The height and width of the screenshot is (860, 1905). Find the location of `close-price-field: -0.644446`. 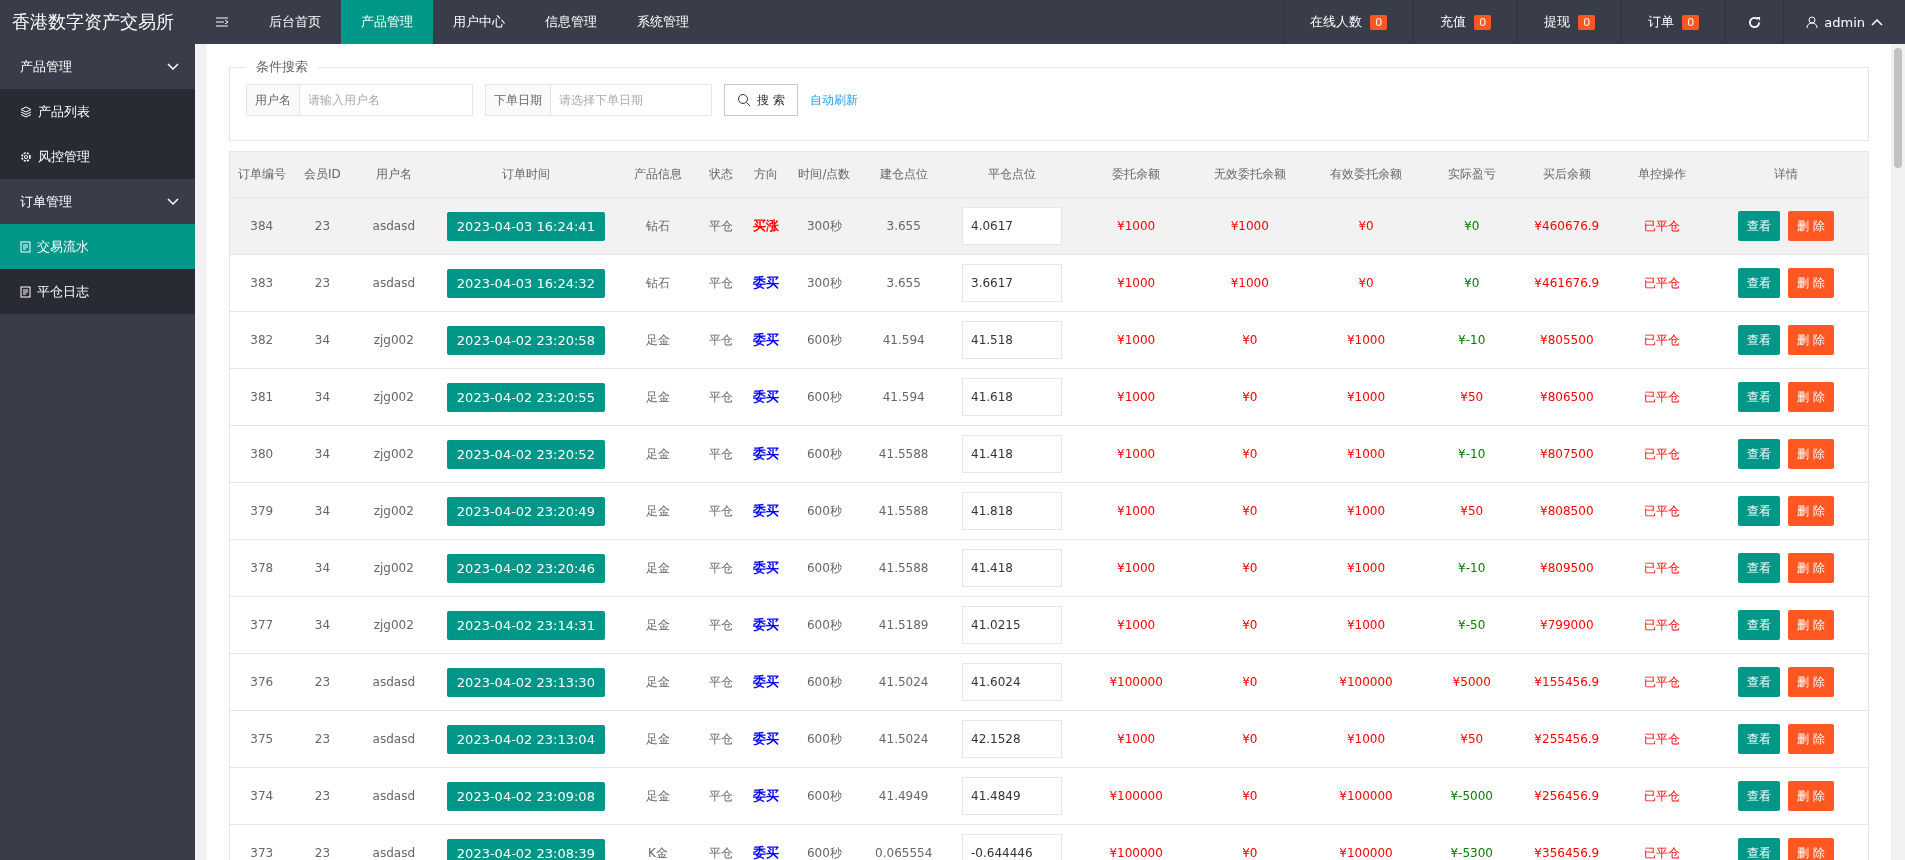

close-price-field: -0.644446 is located at coordinates (1012, 847).